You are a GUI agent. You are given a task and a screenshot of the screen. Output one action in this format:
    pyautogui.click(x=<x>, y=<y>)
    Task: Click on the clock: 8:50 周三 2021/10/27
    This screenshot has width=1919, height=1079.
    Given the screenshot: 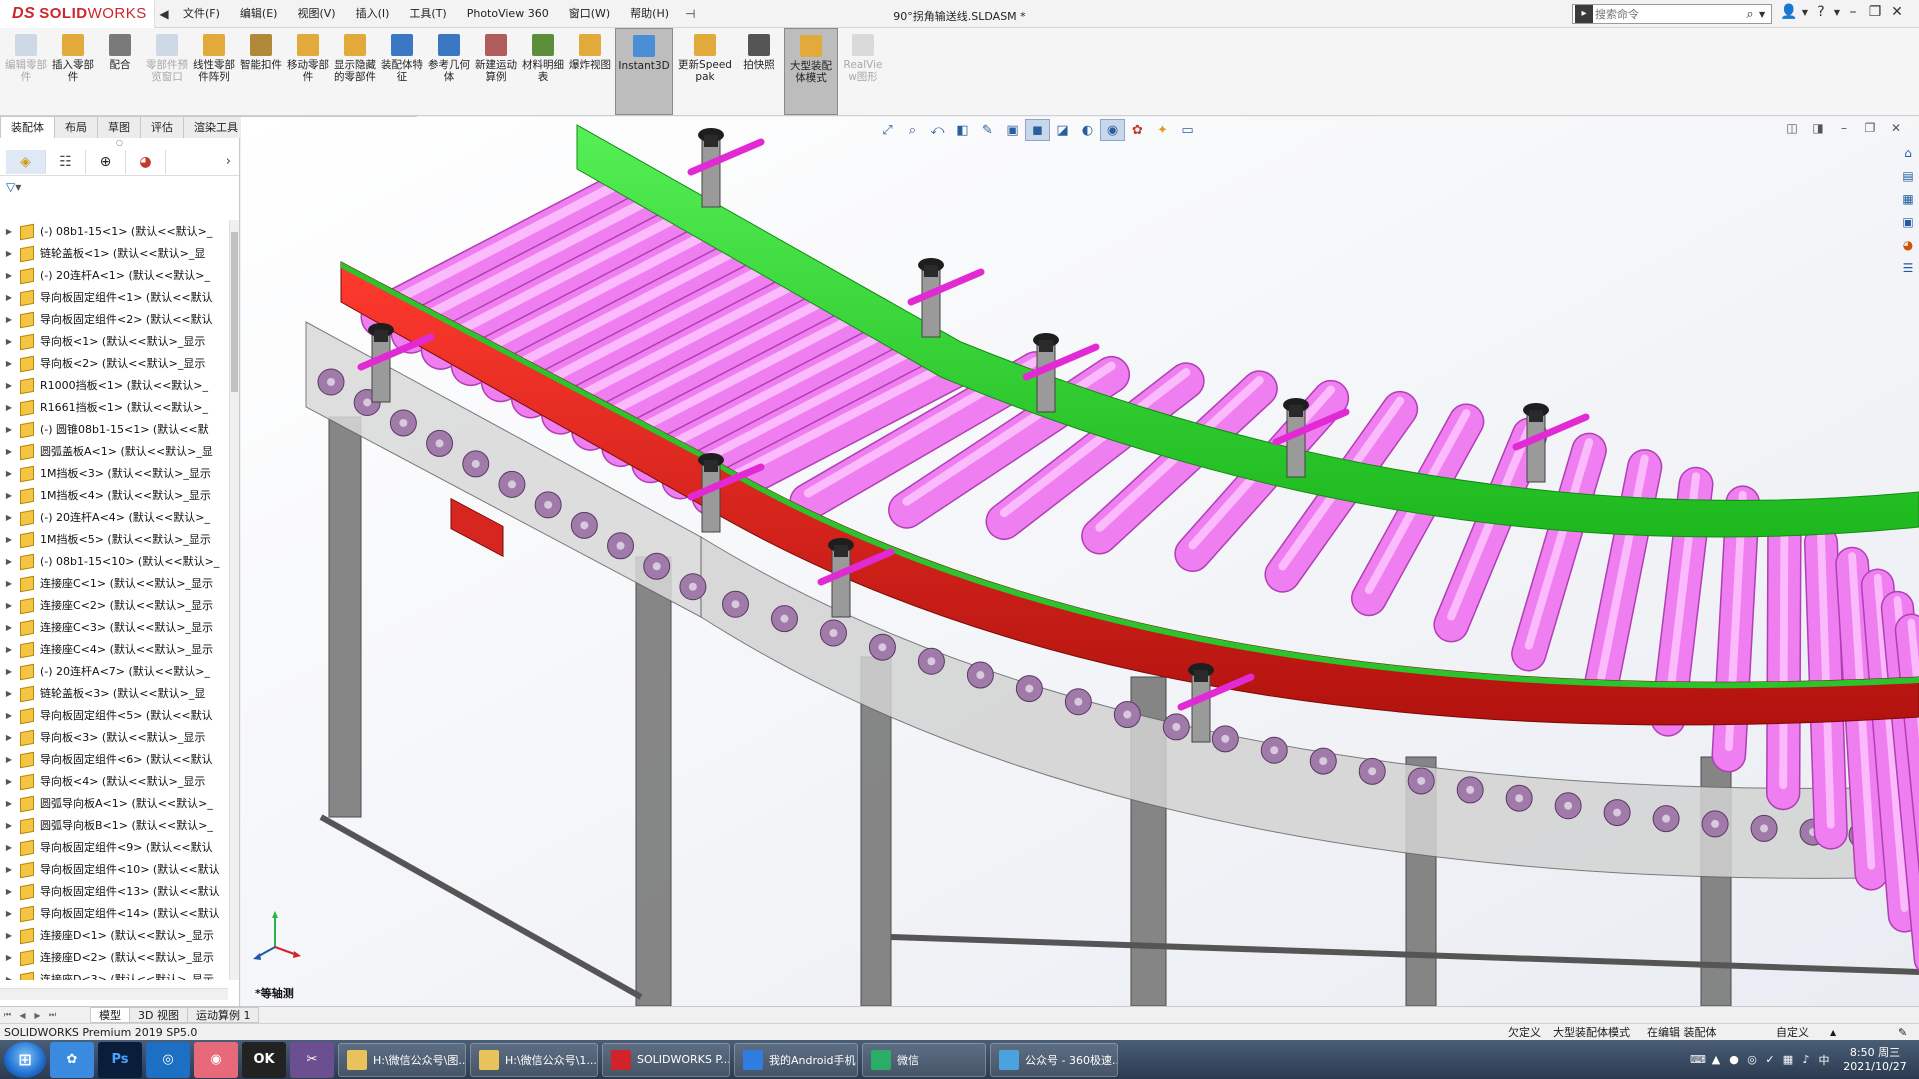 What is the action you would take?
    pyautogui.click(x=1875, y=1060)
    